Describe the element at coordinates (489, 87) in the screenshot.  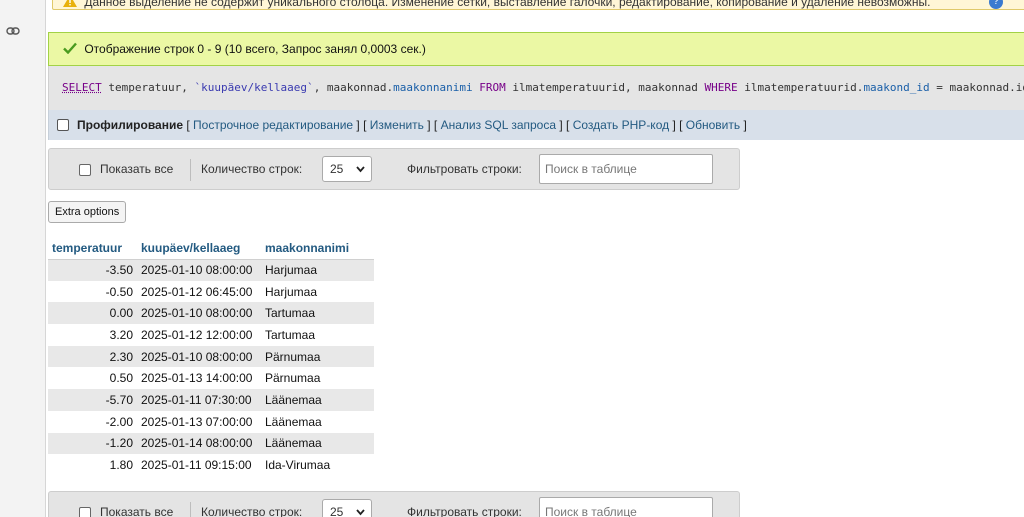
I see `sql-from-keyword: FROM` at that location.